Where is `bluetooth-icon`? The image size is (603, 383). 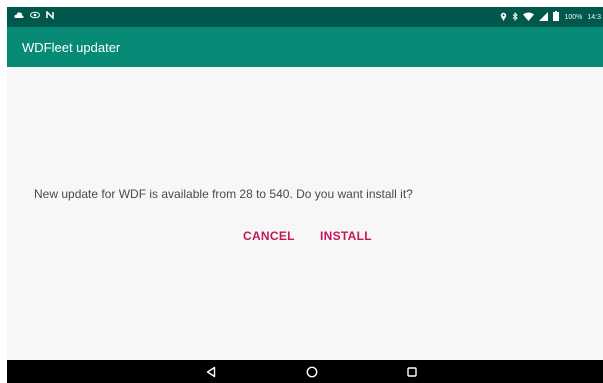 bluetooth-icon is located at coordinates (515, 17).